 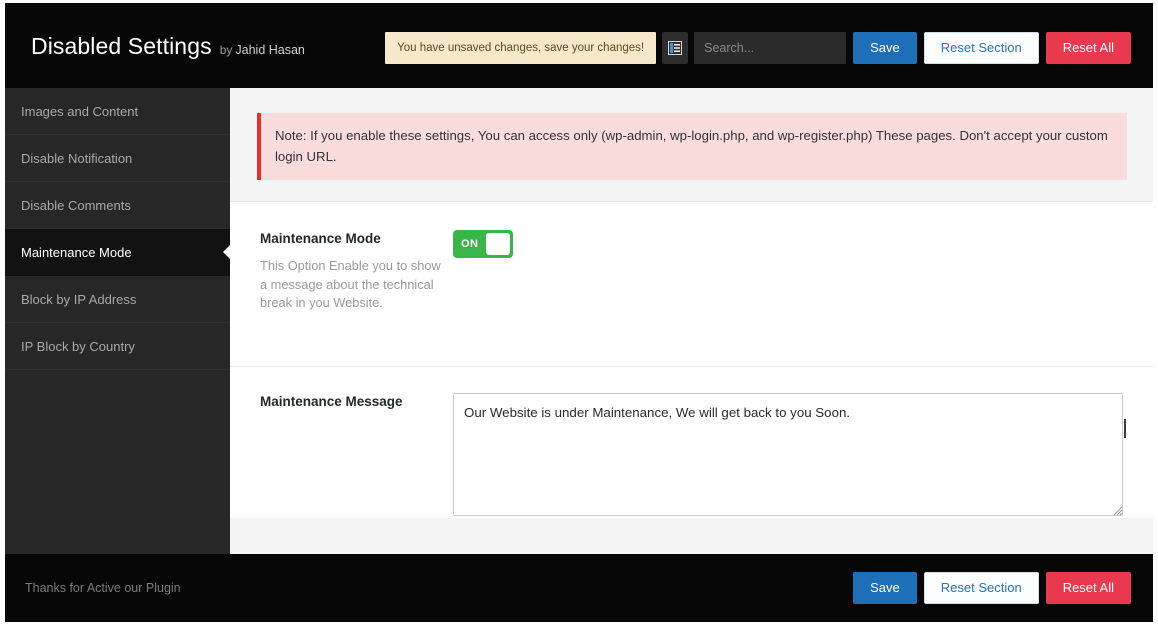 I want to click on footer-note: Thanks for Active our Plugin, so click(x=103, y=588).